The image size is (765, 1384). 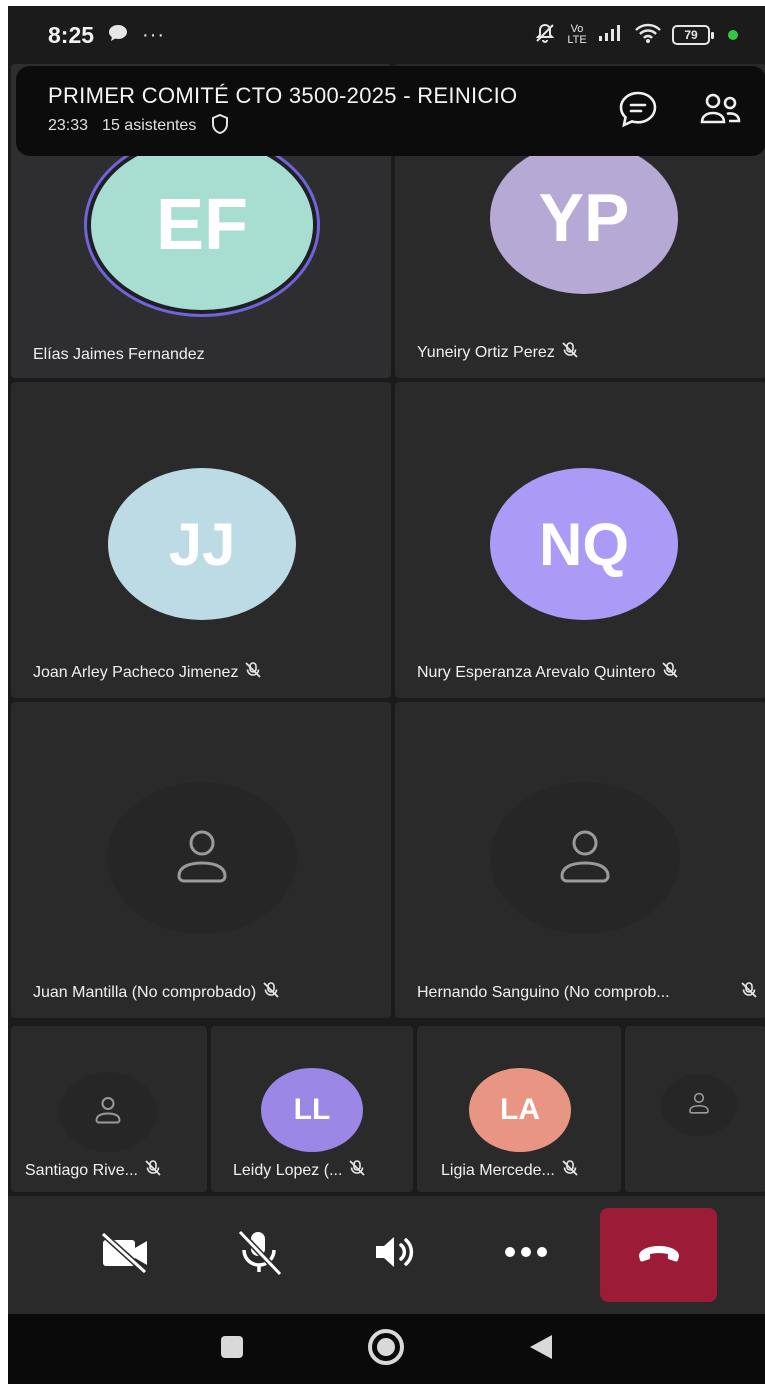 I want to click on participant-tile: Juan Mantilla (No comprobado), so click(x=201, y=860).